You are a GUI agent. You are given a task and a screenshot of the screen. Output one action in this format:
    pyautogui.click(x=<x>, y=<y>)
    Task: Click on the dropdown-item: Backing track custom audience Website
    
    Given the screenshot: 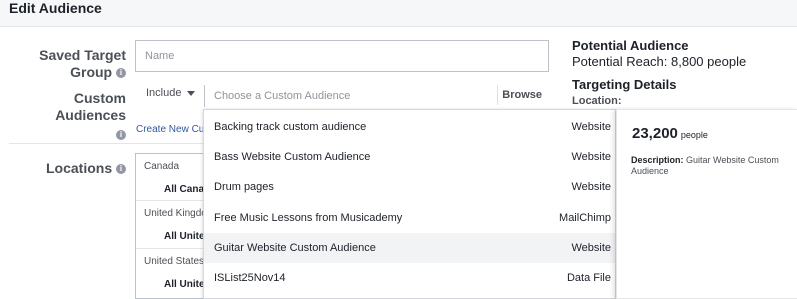 What is the action you would take?
    pyautogui.click(x=409, y=127)
    